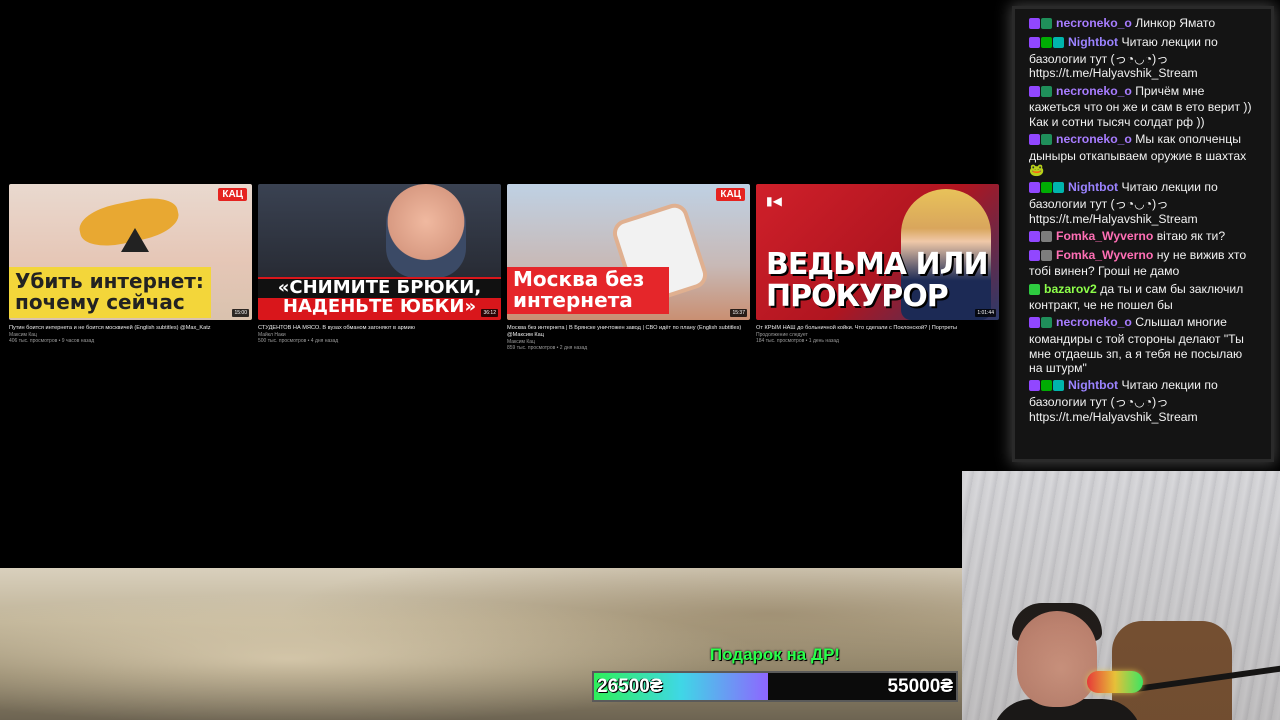 This screenshot has width=1280, height=720. What do you see at coordinates (547, 348) in the screenshot?
I see `video-meta: 859 тыс. просмотров • 2 дня назад` at bounding box center [547, 348].